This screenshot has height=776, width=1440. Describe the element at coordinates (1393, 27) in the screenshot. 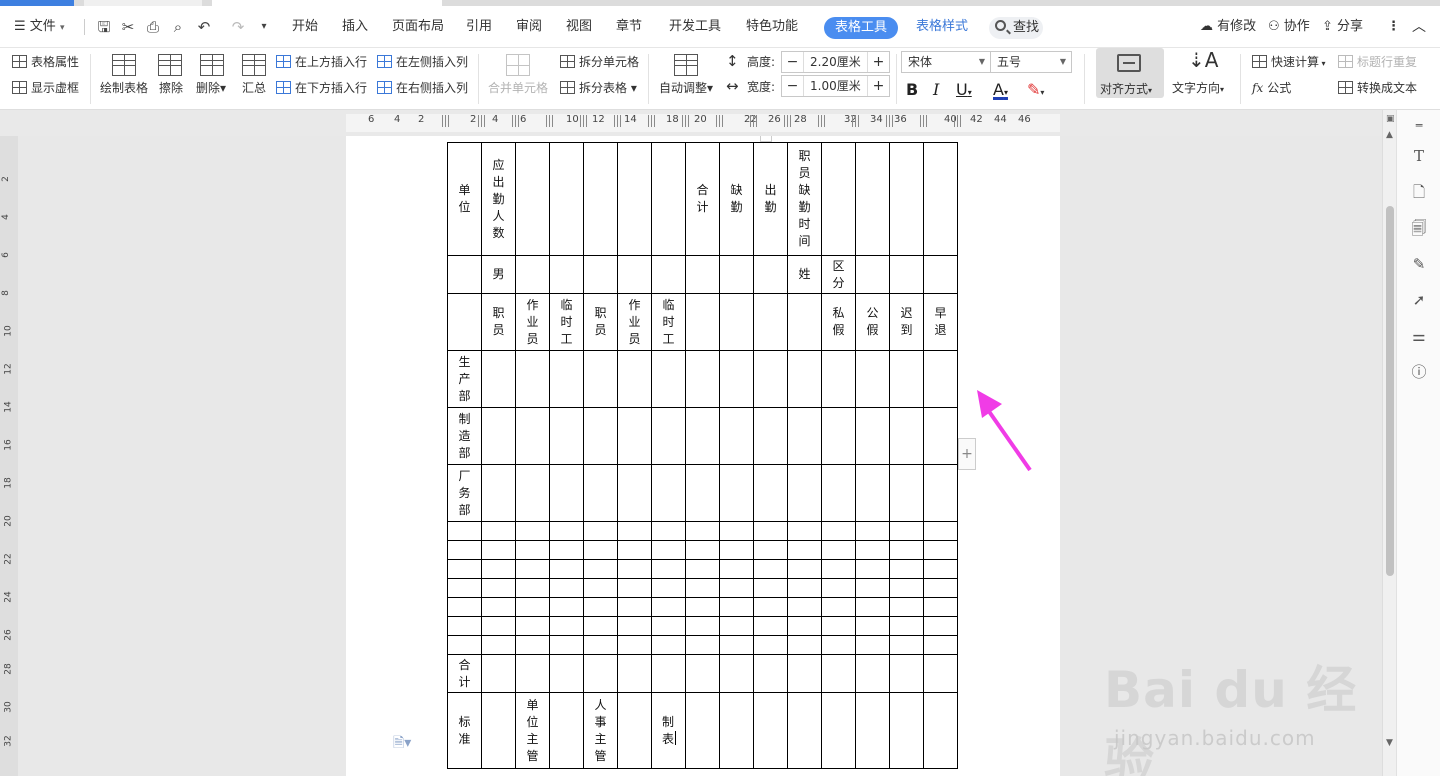

I see `more-icon: ⋮` at that location.